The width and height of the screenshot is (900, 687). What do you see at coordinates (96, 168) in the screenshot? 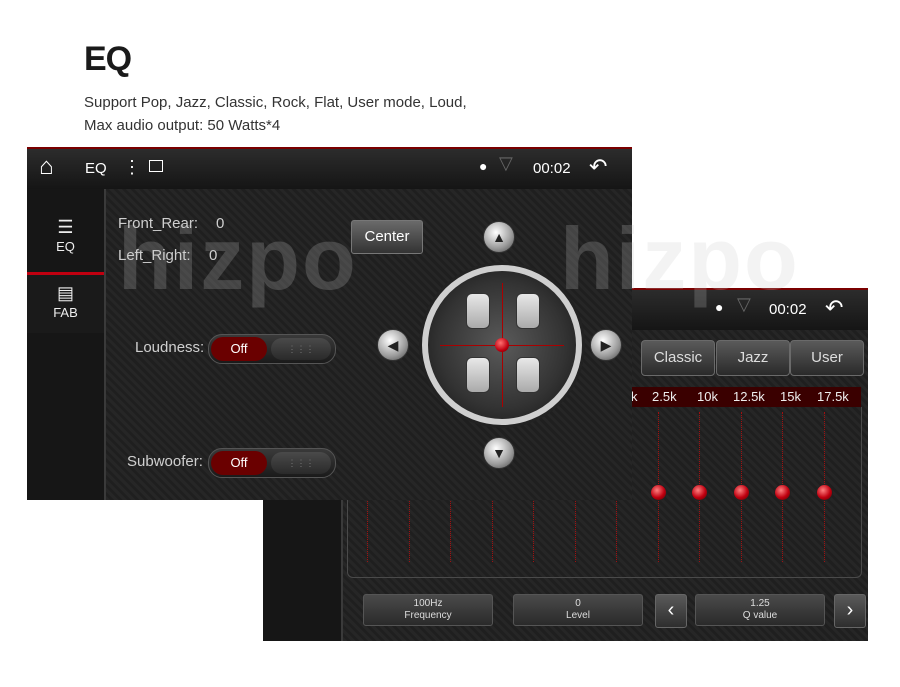
I see `screen-title: EQ` at bounding box center [96, 168].